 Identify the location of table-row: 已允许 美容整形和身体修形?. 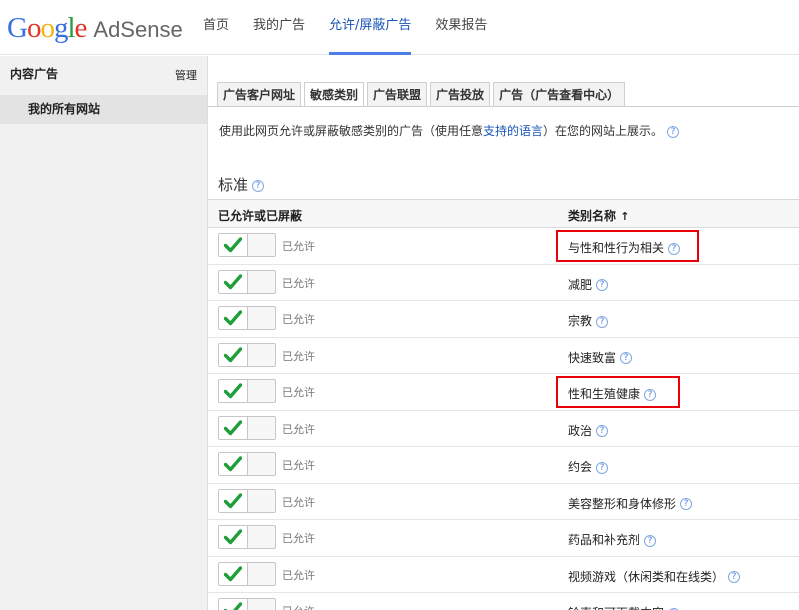
(503, 502).